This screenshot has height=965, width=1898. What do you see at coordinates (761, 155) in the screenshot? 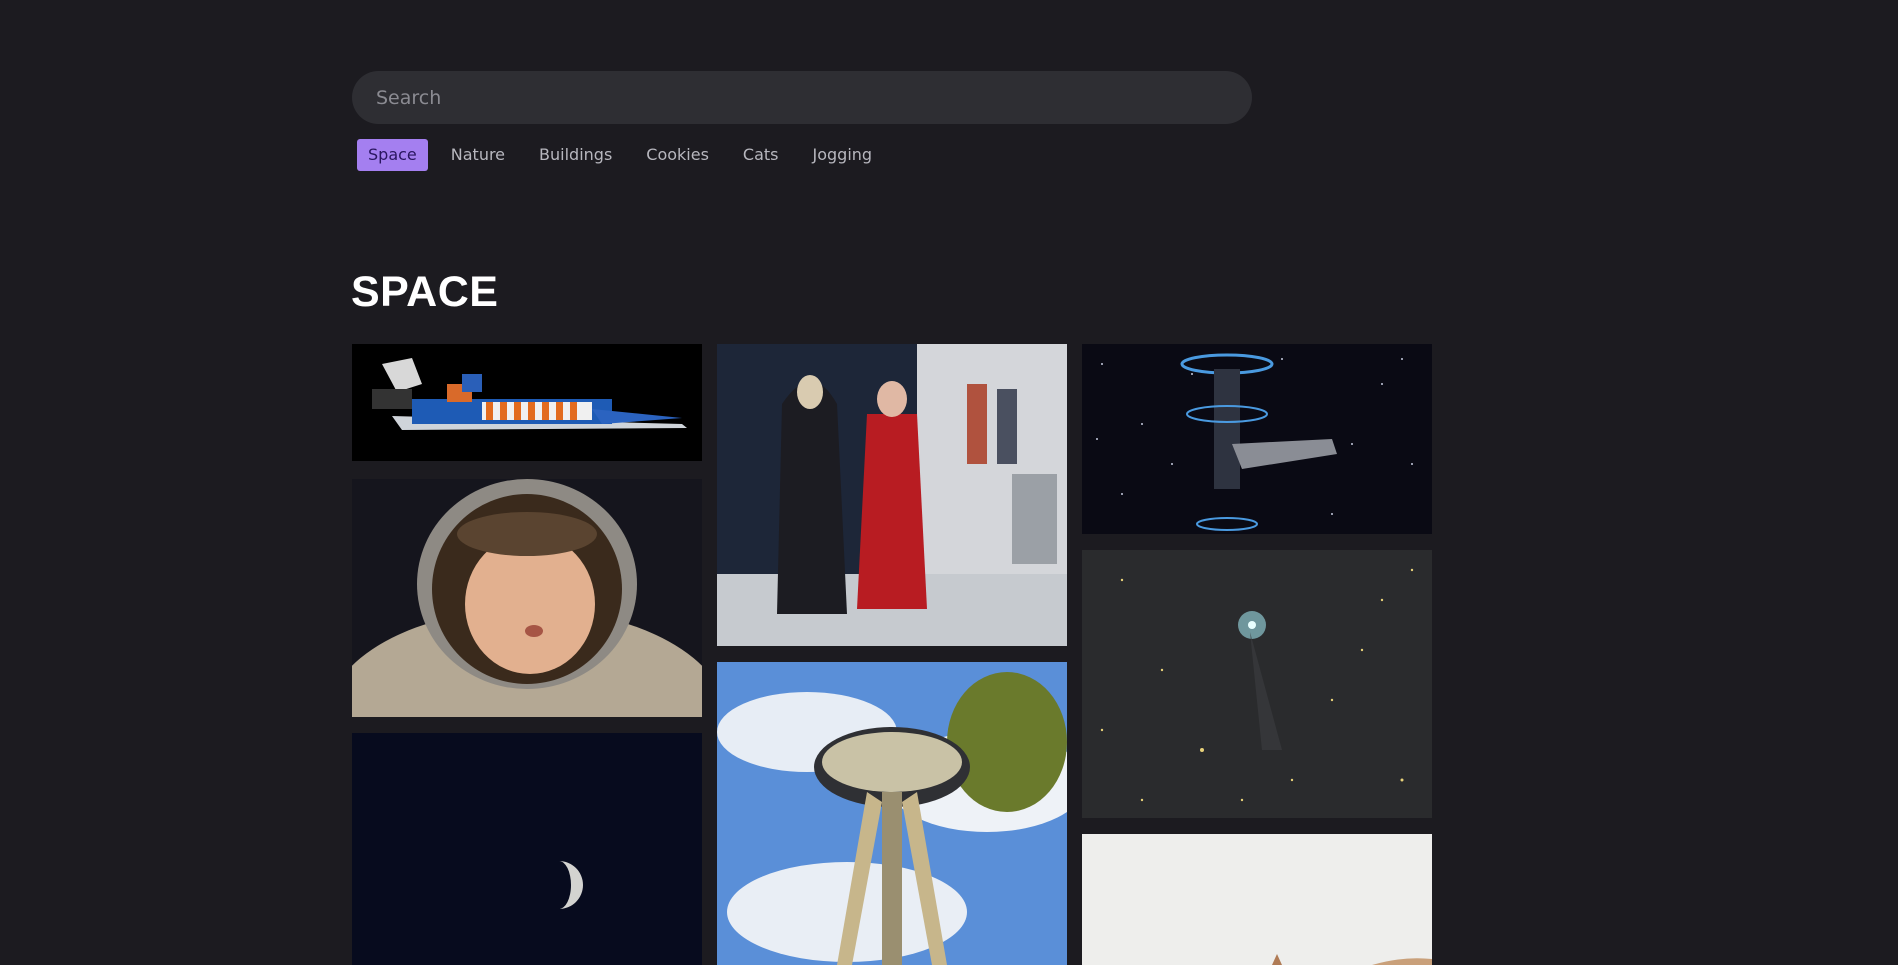
I see `tab-cats: Cats` at bounding box center [761, 155].